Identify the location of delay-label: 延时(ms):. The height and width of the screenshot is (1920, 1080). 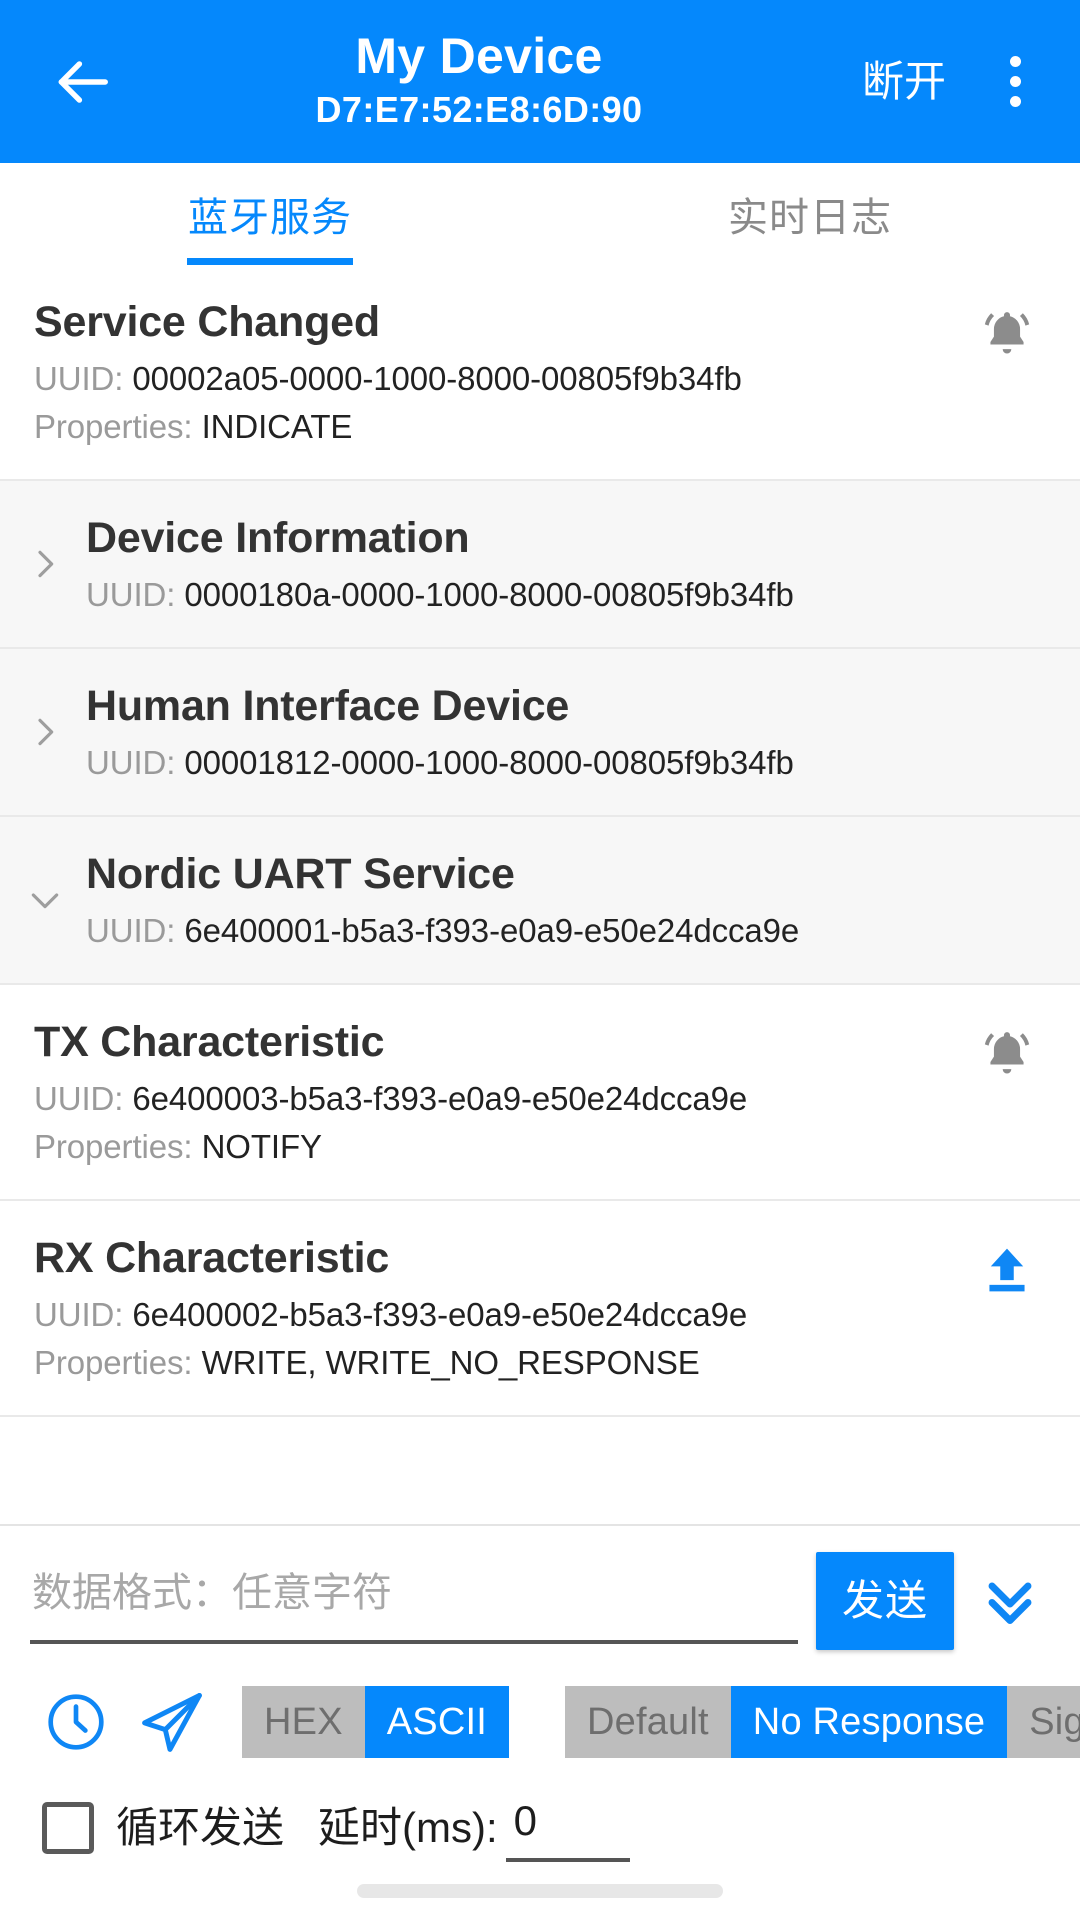
(408, 1827).